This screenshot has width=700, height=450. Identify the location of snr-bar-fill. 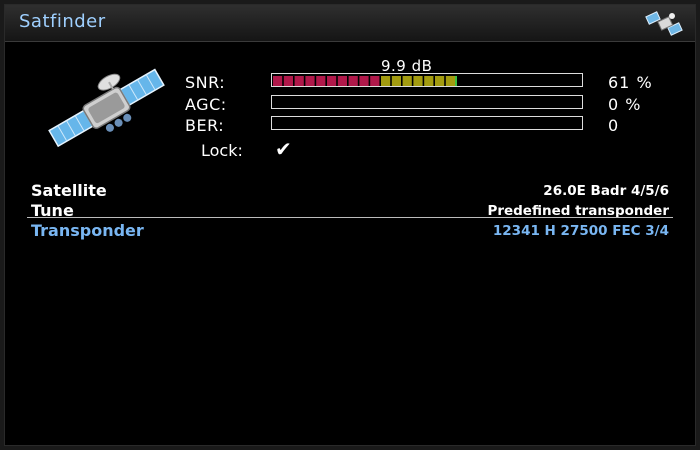
(365, 81).